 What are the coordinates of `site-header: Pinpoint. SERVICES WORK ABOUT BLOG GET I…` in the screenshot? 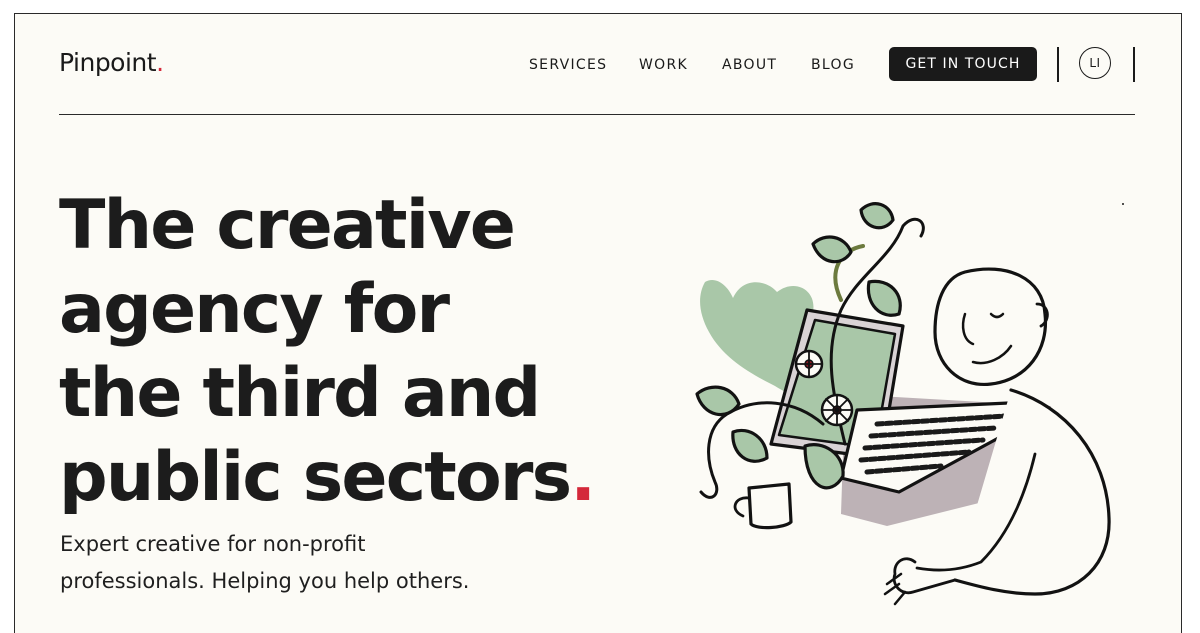 It's located at (597, 78).